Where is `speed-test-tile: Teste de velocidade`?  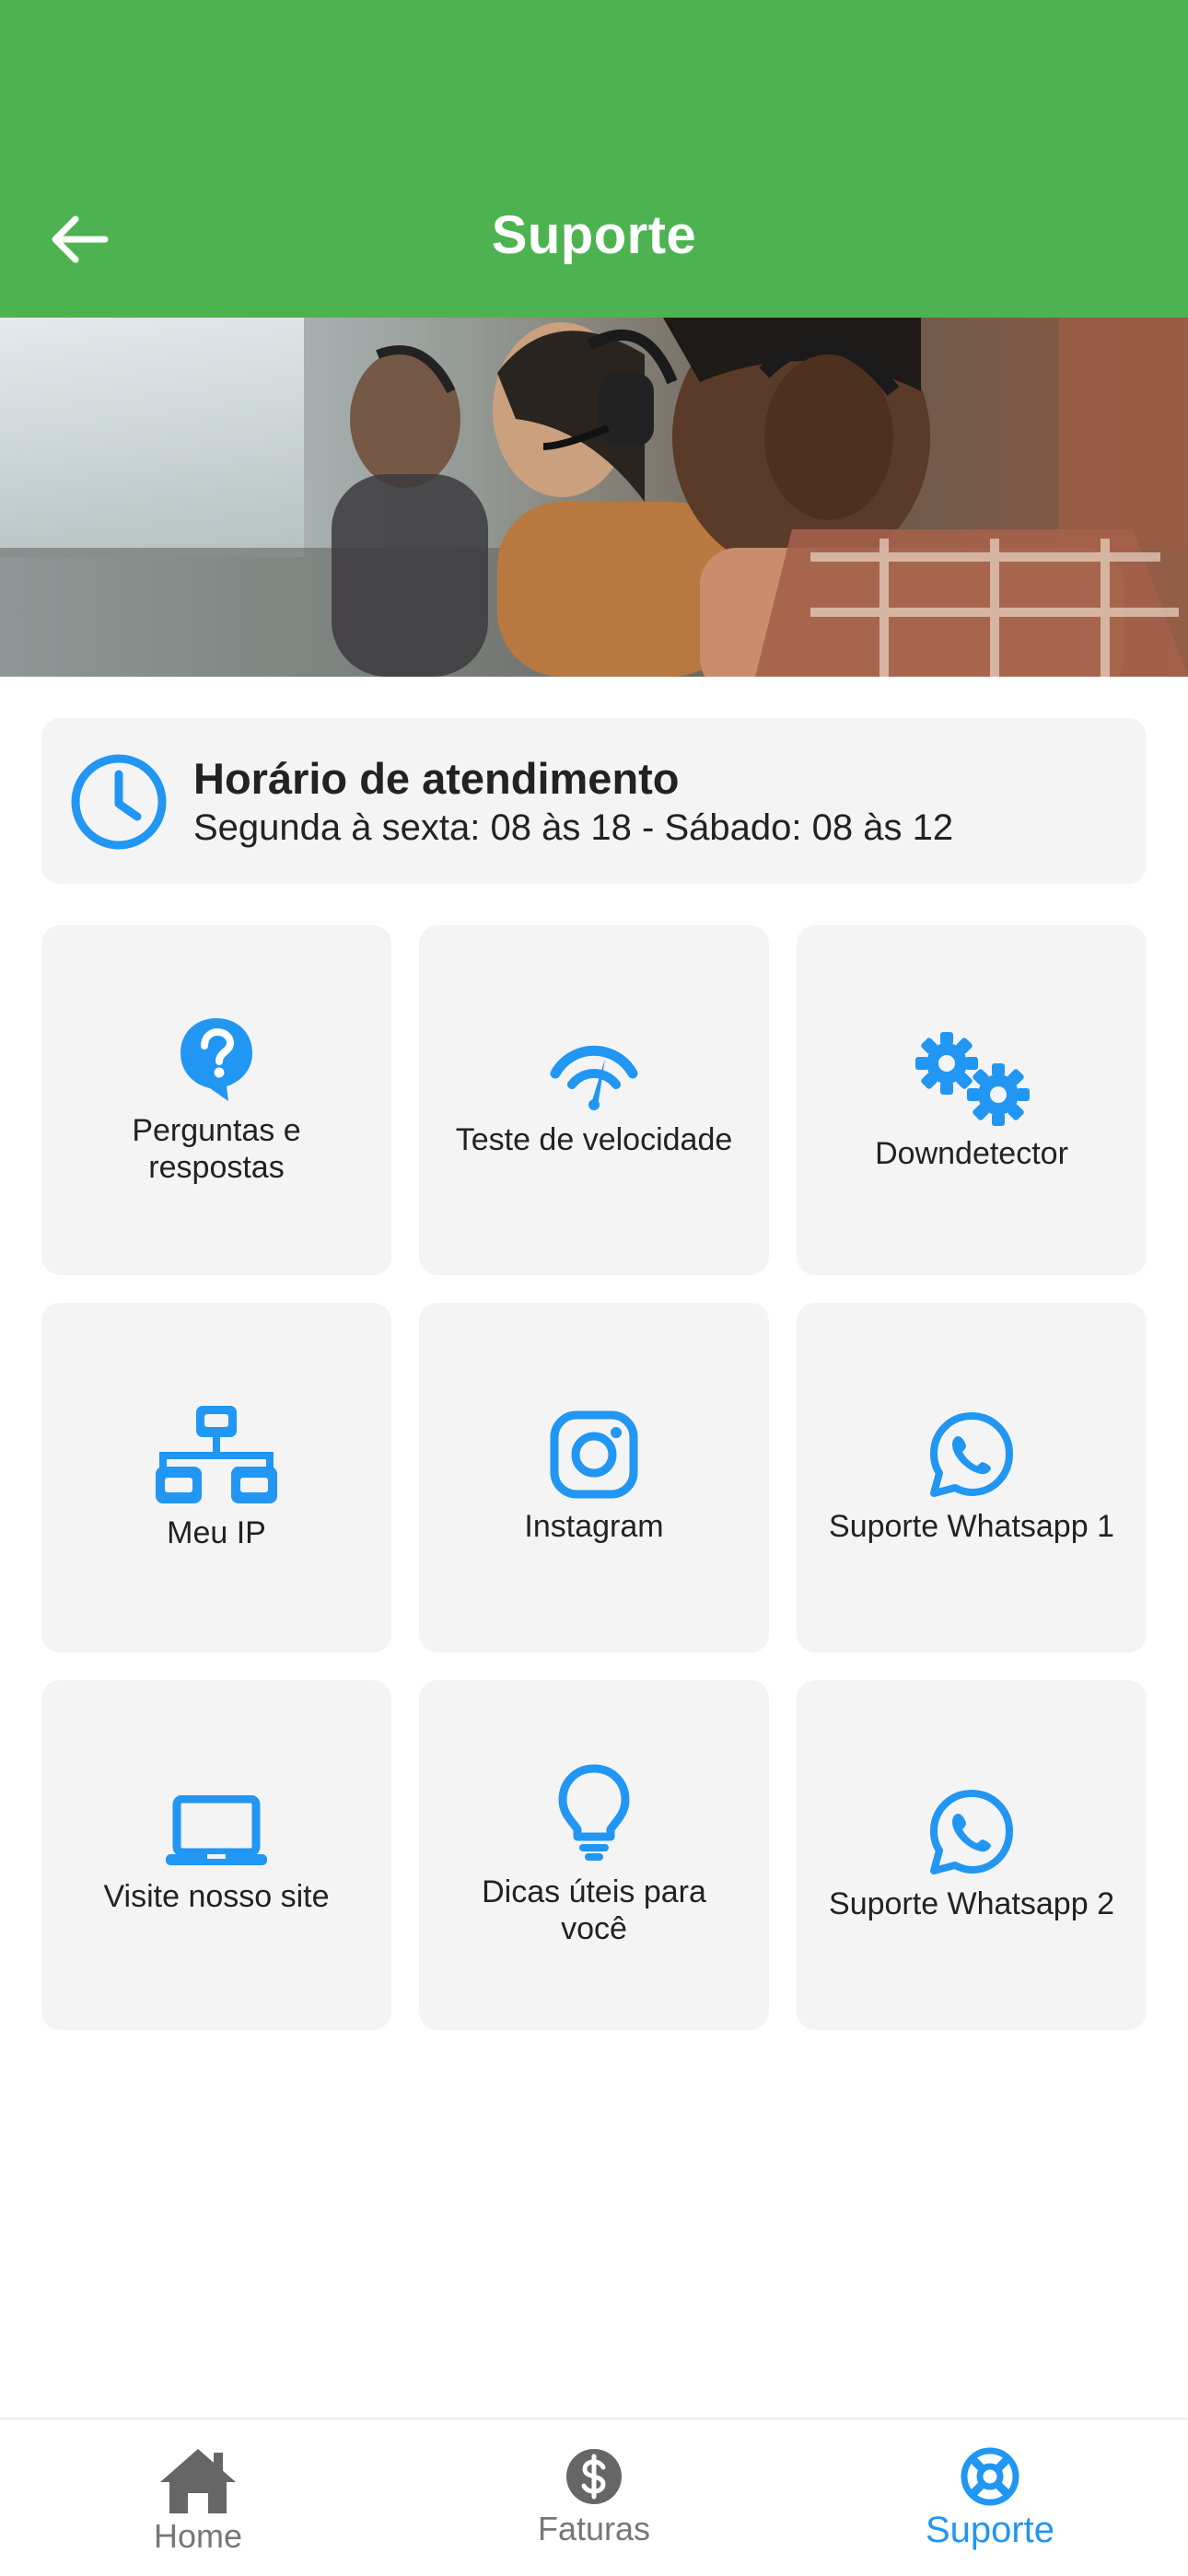
speed-test-tile: Teste de velocidade is located at coordinates (594, 1100).